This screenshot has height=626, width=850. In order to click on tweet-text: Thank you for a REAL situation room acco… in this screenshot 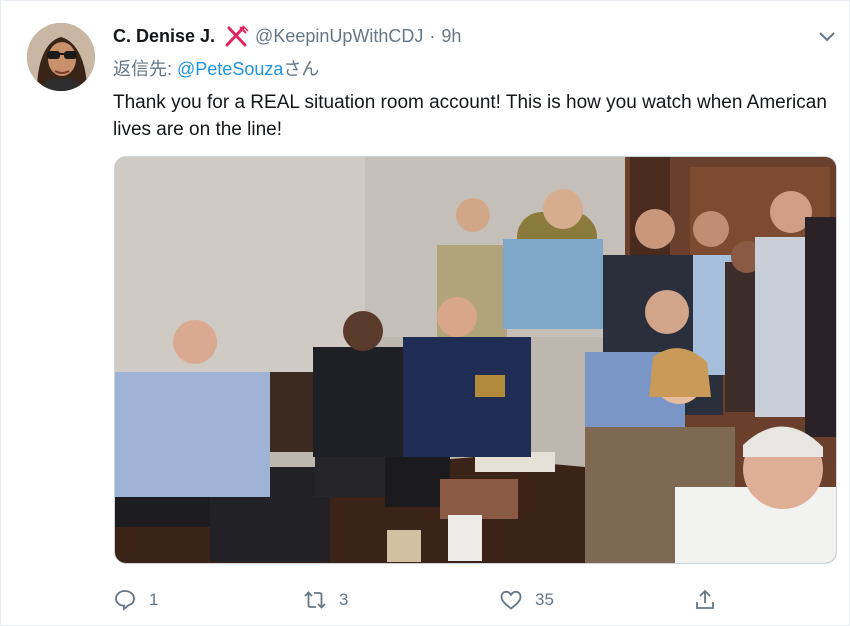, I will do `click(470, 116)`.